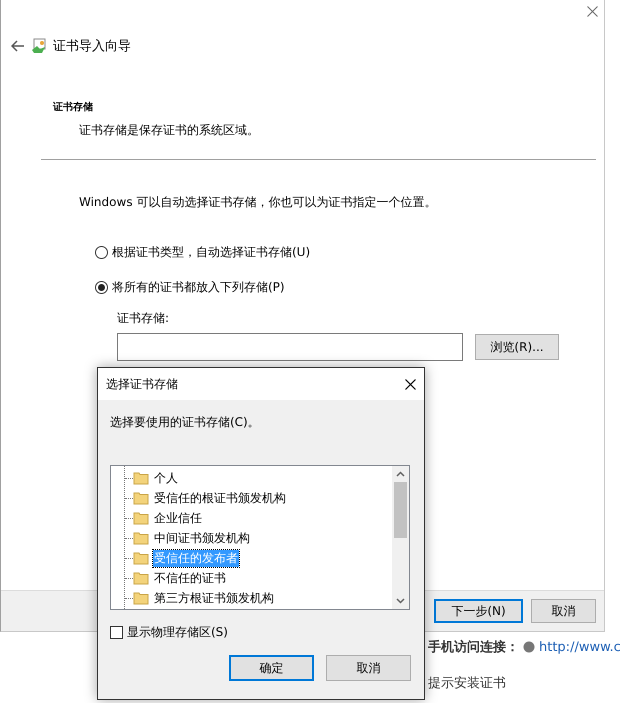 Image resolution: width=623 pixels, height=703 pixels. I want to click on wizard-title: 证书导入向导, so click(92, 46).